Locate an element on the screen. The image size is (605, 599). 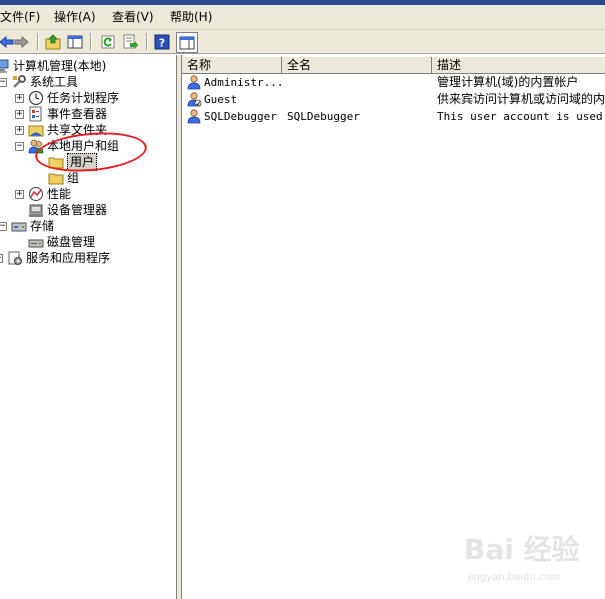
forward-icon is located at coordinates (21, 41).